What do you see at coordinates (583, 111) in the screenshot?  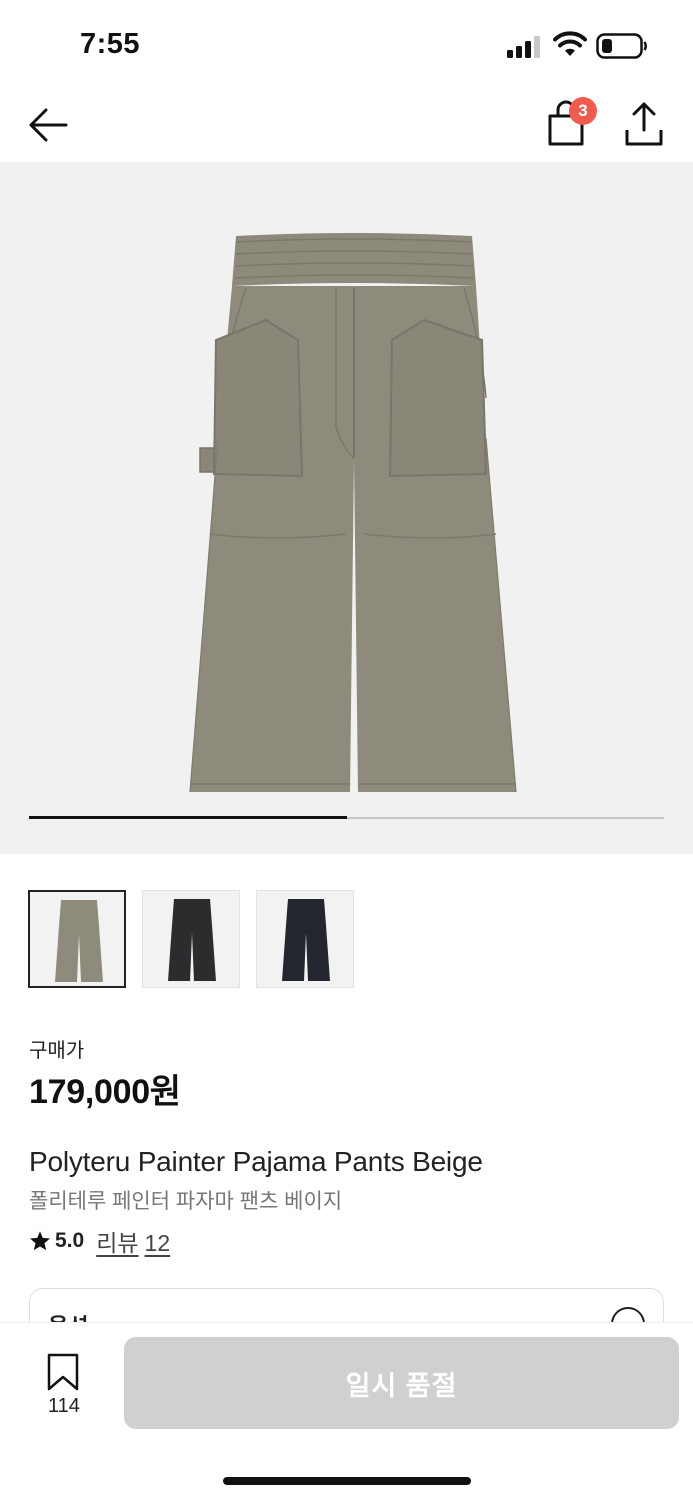 I see `cart-count-badge: 3` at bounding box center [583, 111].